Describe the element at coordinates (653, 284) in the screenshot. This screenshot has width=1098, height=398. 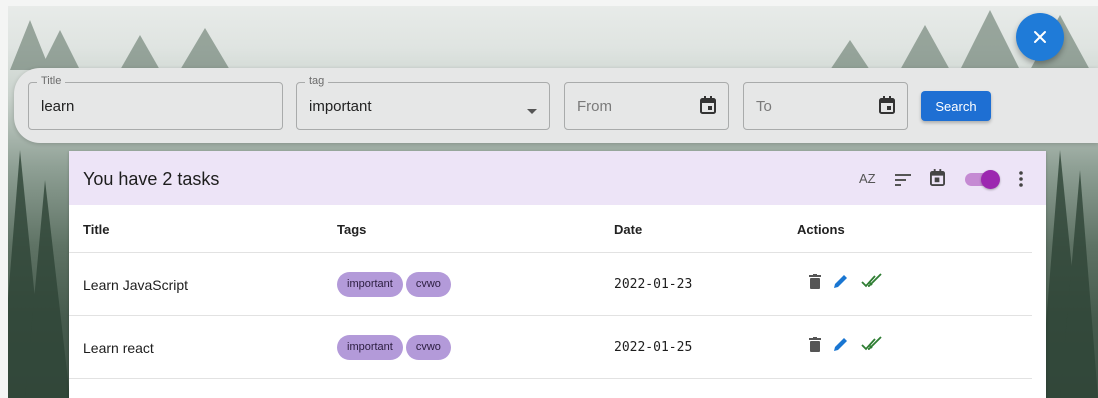
I see `task-date: 2022-01-23` at that location.